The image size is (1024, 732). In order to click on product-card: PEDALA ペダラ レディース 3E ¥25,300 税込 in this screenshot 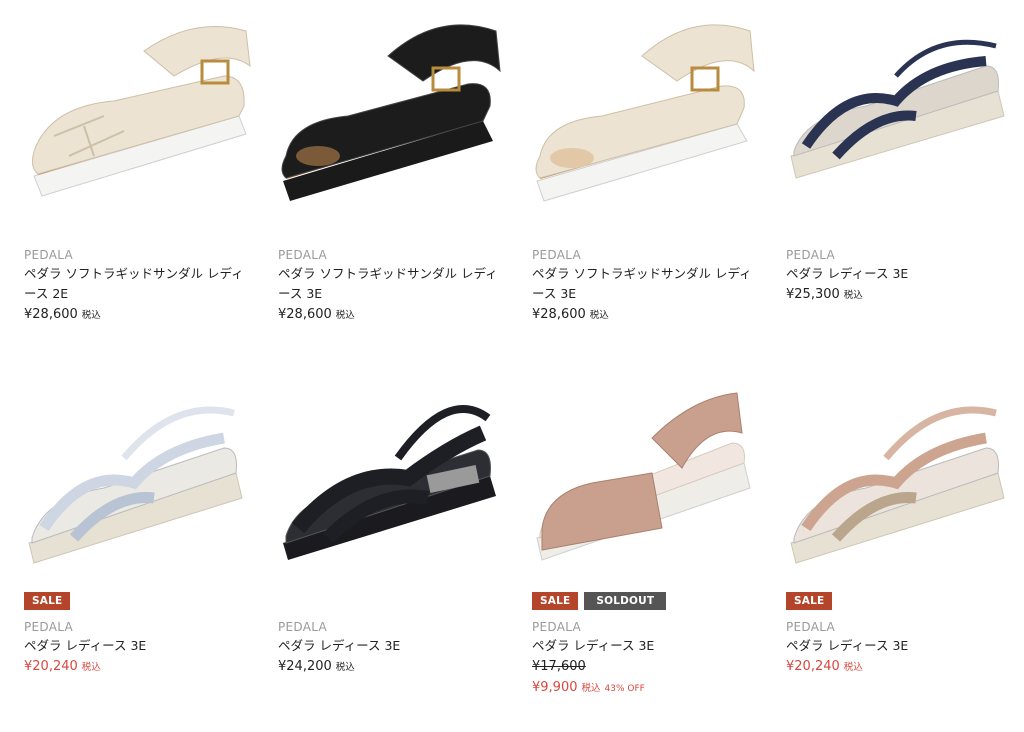, I will do `click(902, 156)`.